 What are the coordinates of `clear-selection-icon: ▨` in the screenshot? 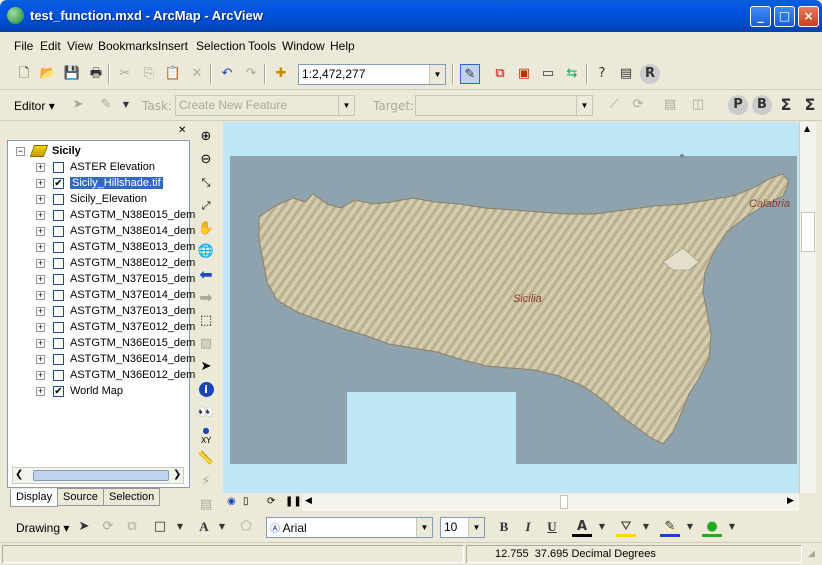 It's located at (206, 344).